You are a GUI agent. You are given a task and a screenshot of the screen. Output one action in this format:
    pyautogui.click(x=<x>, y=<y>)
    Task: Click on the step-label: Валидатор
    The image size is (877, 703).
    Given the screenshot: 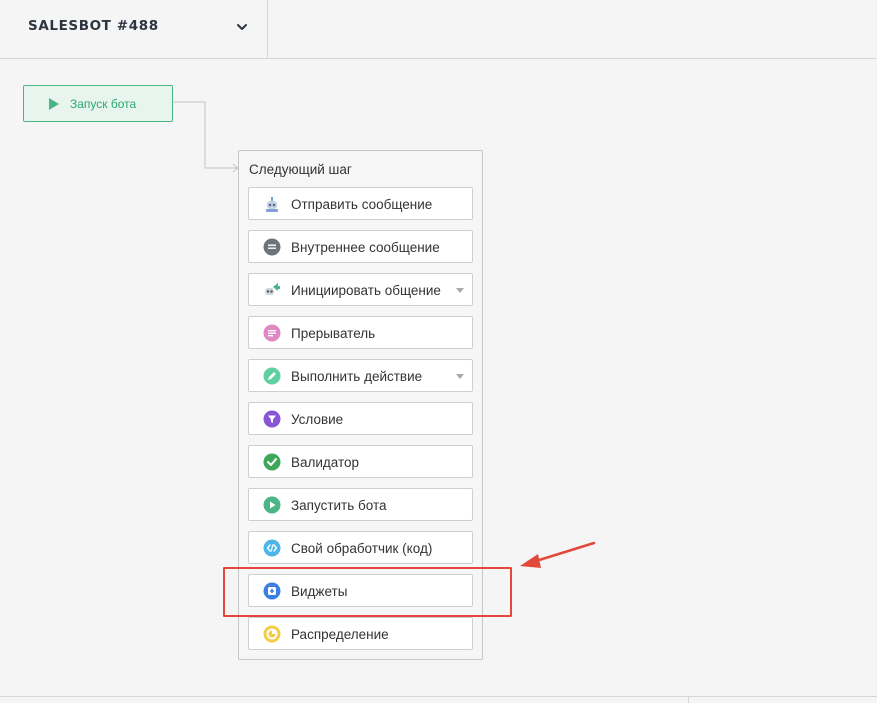 What is the action you would take?
    pyautogui.click(x=325, y=462)
    